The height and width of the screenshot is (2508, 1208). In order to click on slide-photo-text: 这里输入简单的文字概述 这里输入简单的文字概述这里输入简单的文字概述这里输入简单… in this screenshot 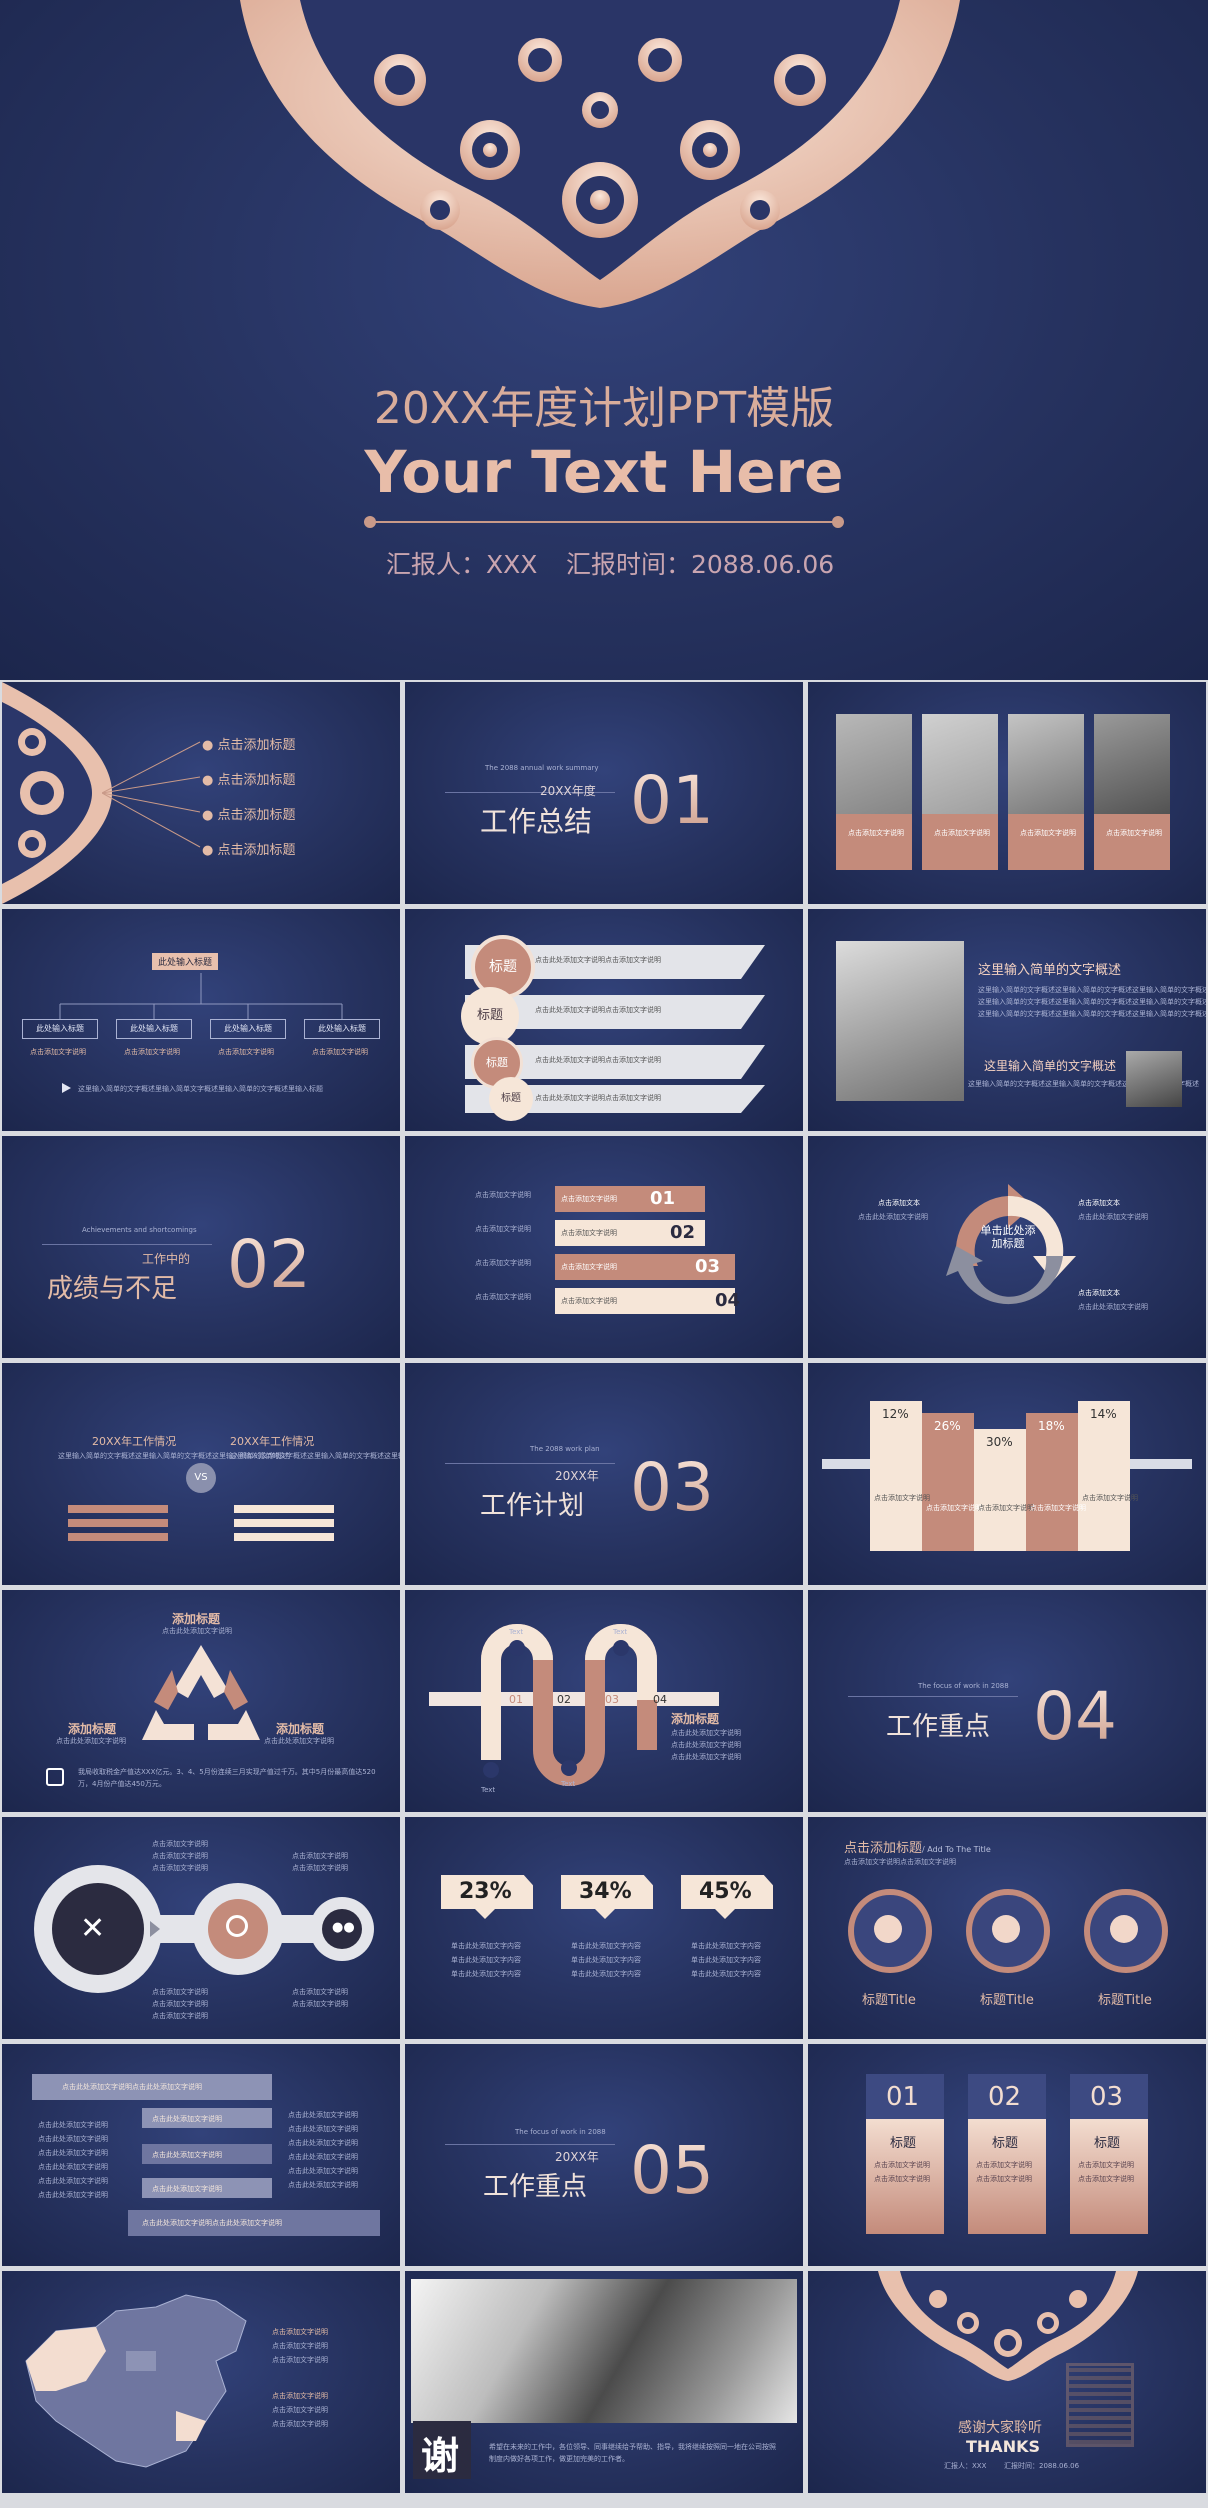, I will do `click(1007, 1020)`.